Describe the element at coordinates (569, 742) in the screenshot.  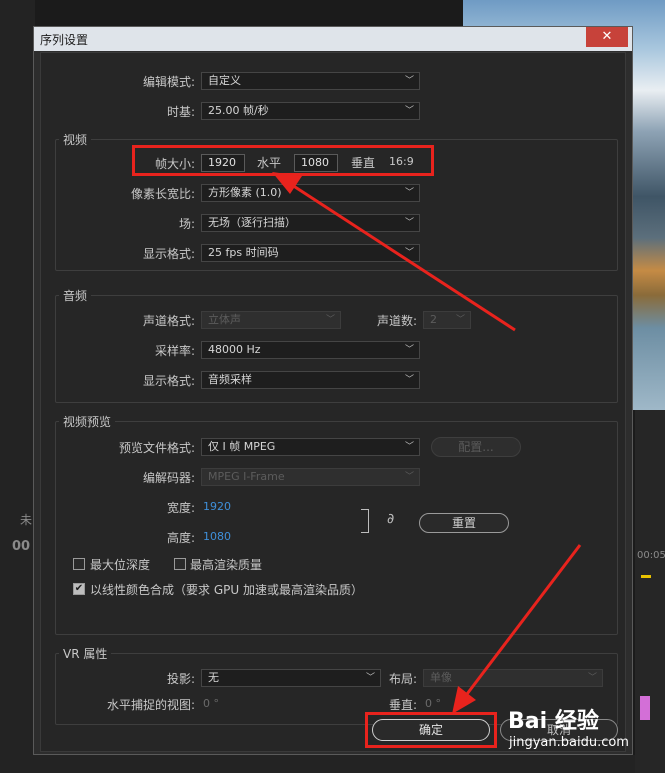
I see `watermark-url: jingyan.baidu.com` at that location.